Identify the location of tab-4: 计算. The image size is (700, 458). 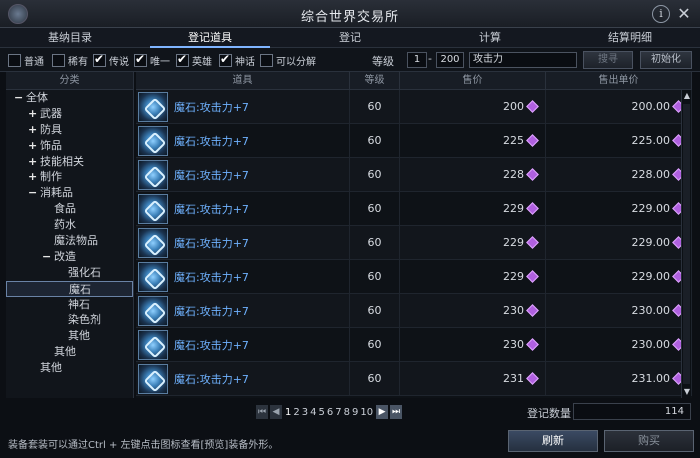
(490, 37).